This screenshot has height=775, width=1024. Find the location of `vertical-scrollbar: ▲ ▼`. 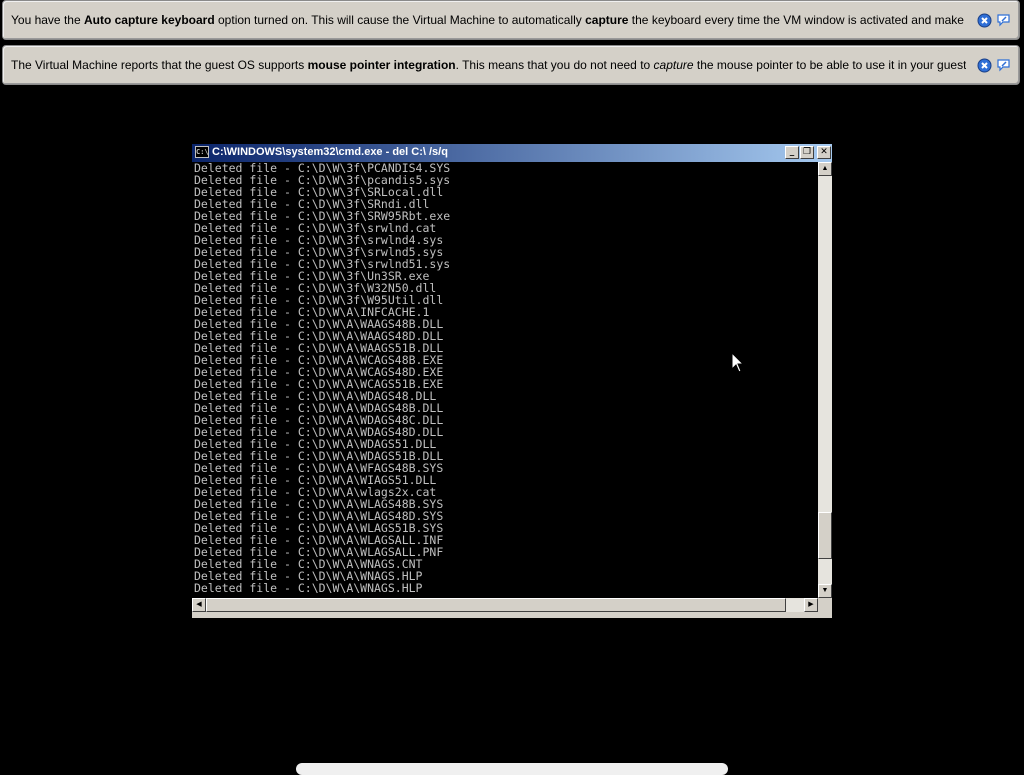

vertical-scrollbar: ▲ ▼ is located at coordinates (825, 380).